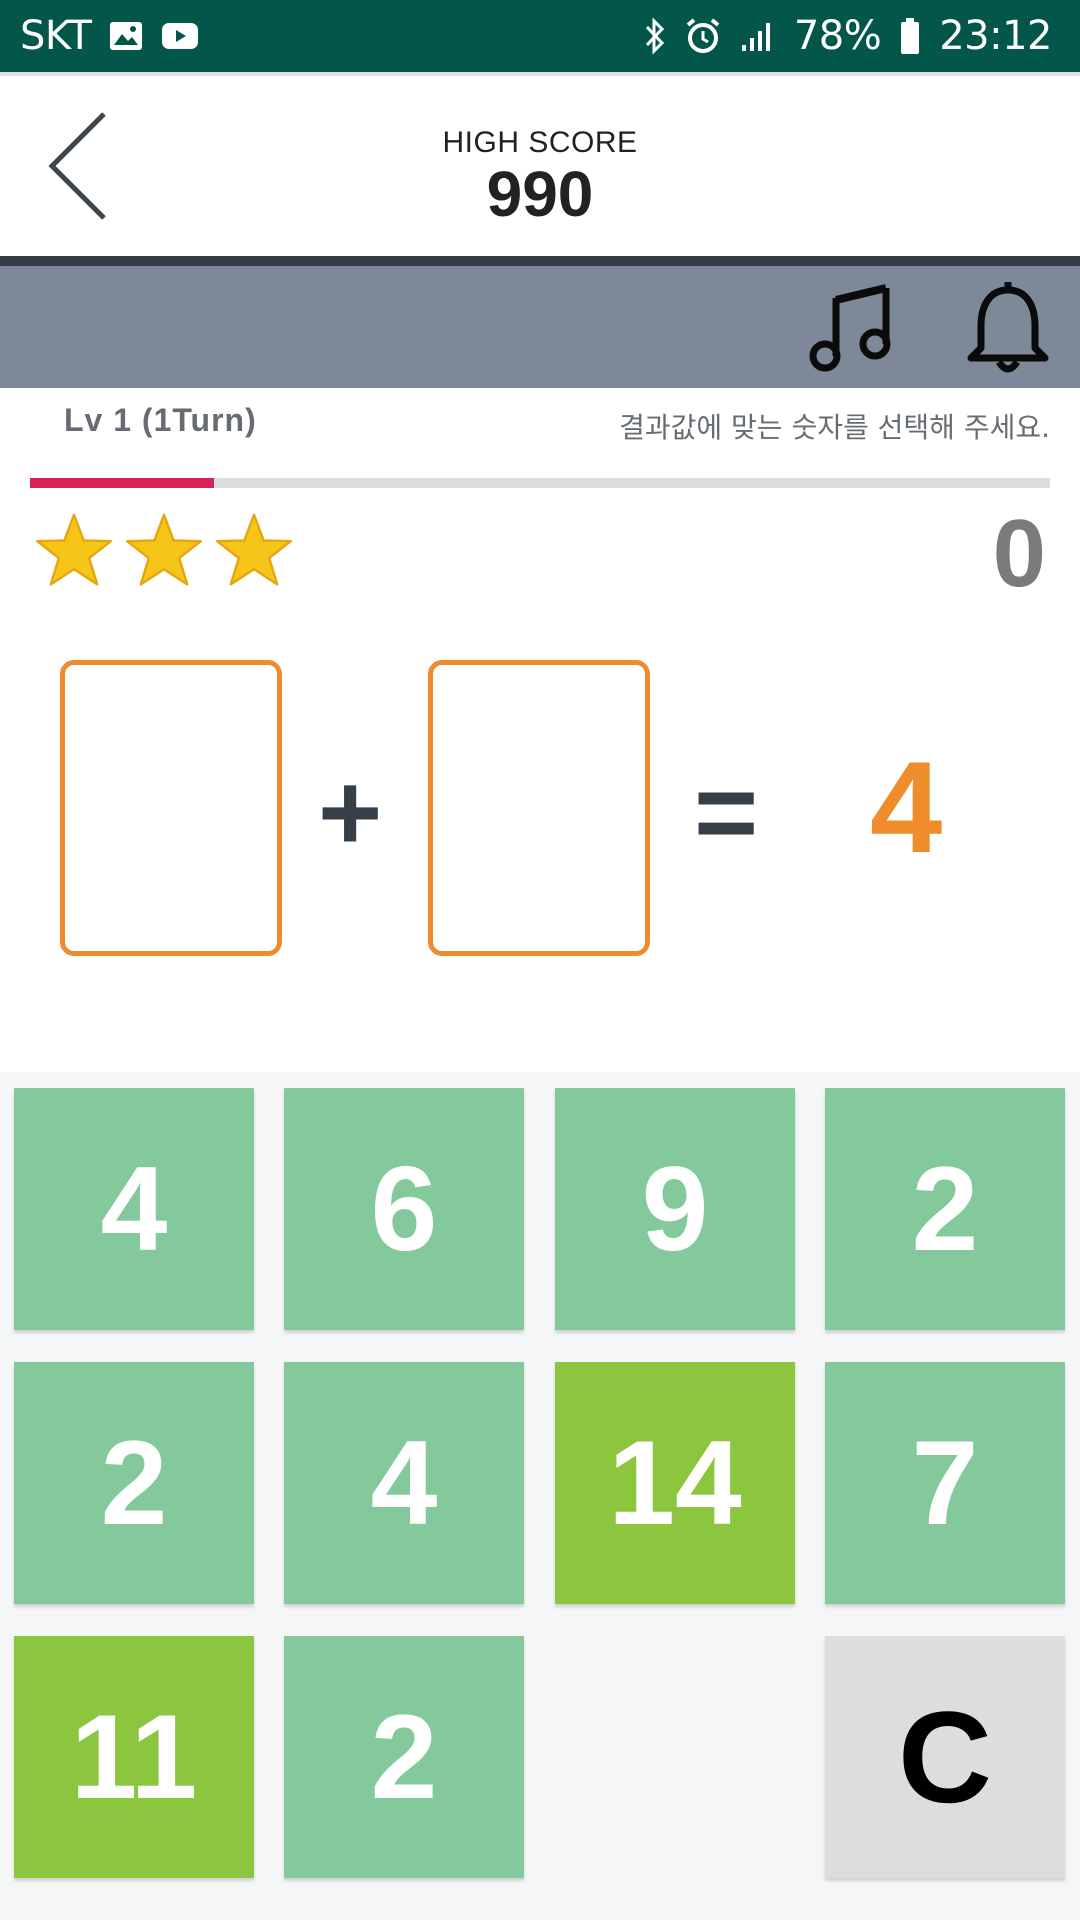 The image size is (1080, 1920). What do you see at coordinates (837, 36) in the screenshot?
I see `battery-percent: 78%` at bounding box center [837, 36].